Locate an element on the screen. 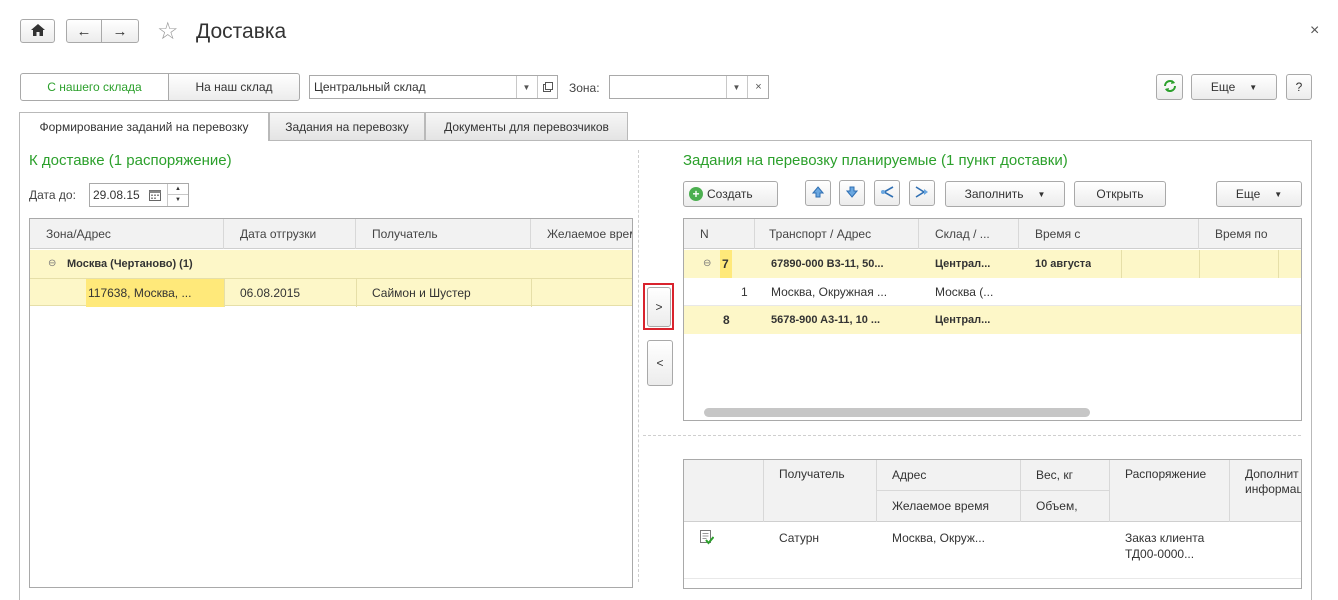 The image size is (1338, 600). back-button: ← is located at coordinates (84, 31).